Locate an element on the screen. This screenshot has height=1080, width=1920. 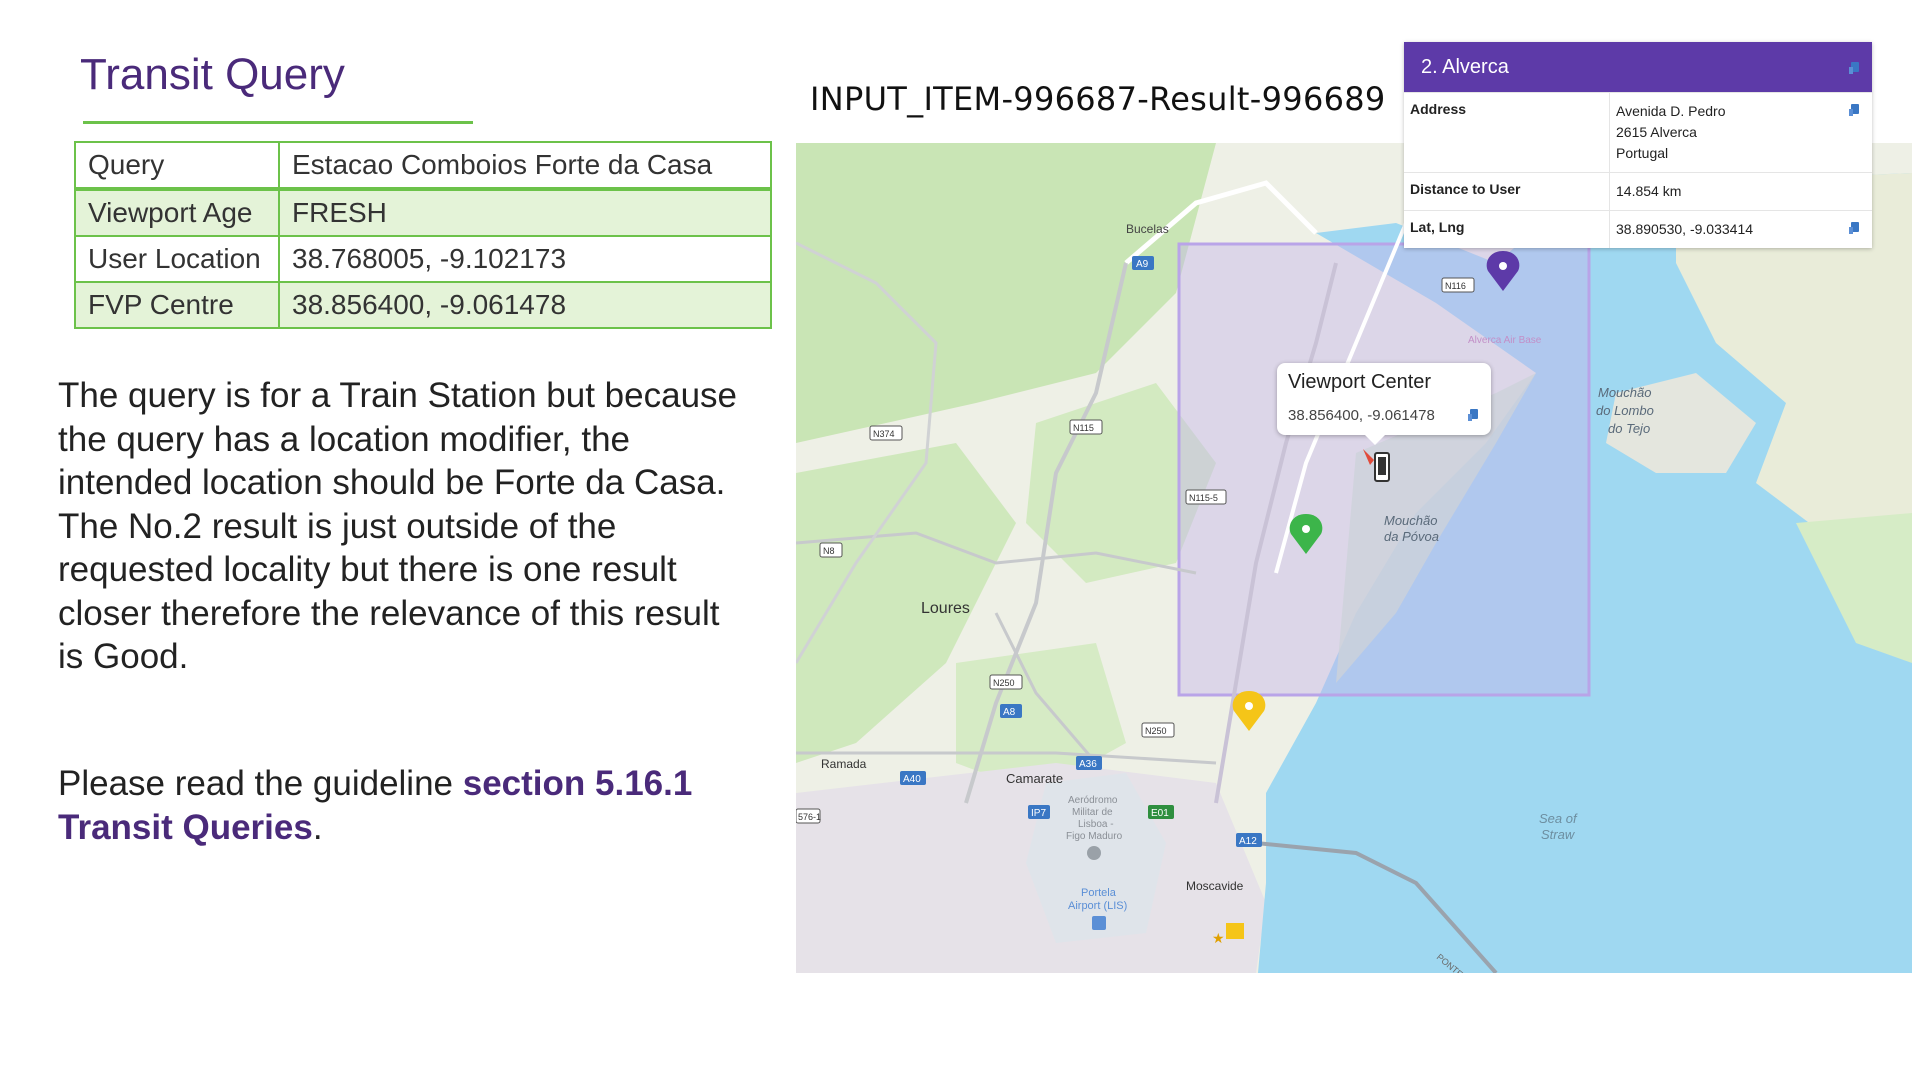
distance-label: Distance to User is located at coordinates (1507, 191).